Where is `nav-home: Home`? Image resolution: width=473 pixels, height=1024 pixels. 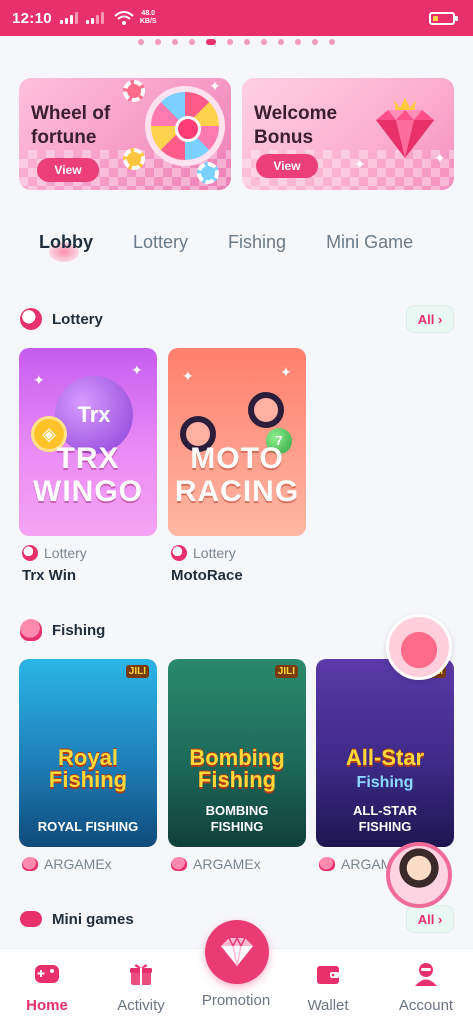 nav-home: Home is located at coordinates (47, 987).